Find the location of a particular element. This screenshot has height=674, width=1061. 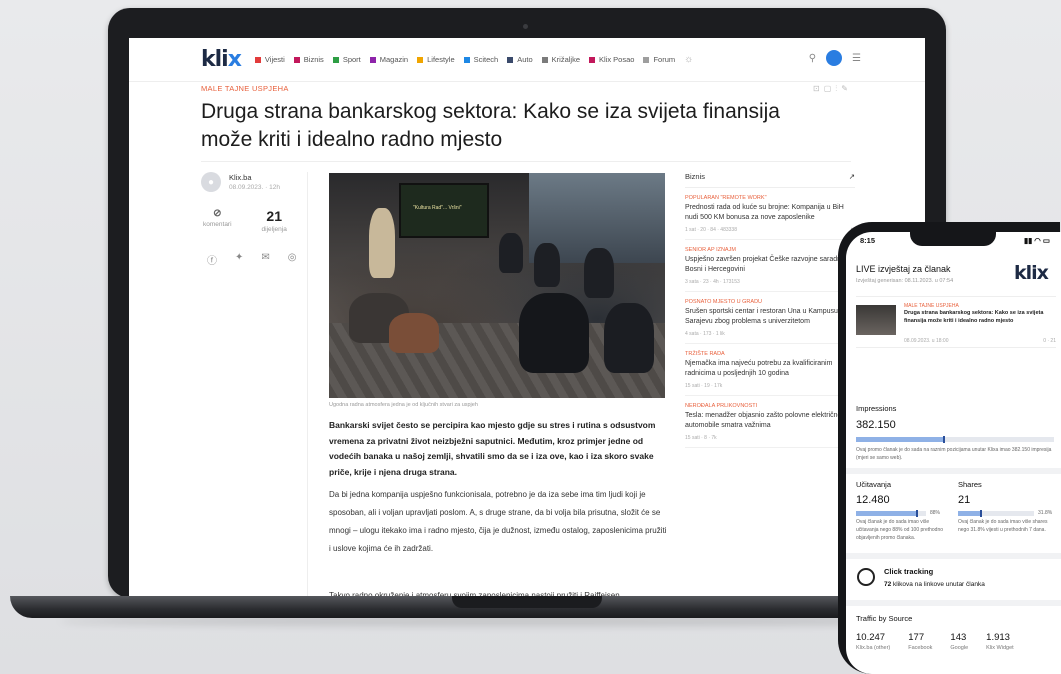

impressions-bar-fill is located at coordinates (901, 439).